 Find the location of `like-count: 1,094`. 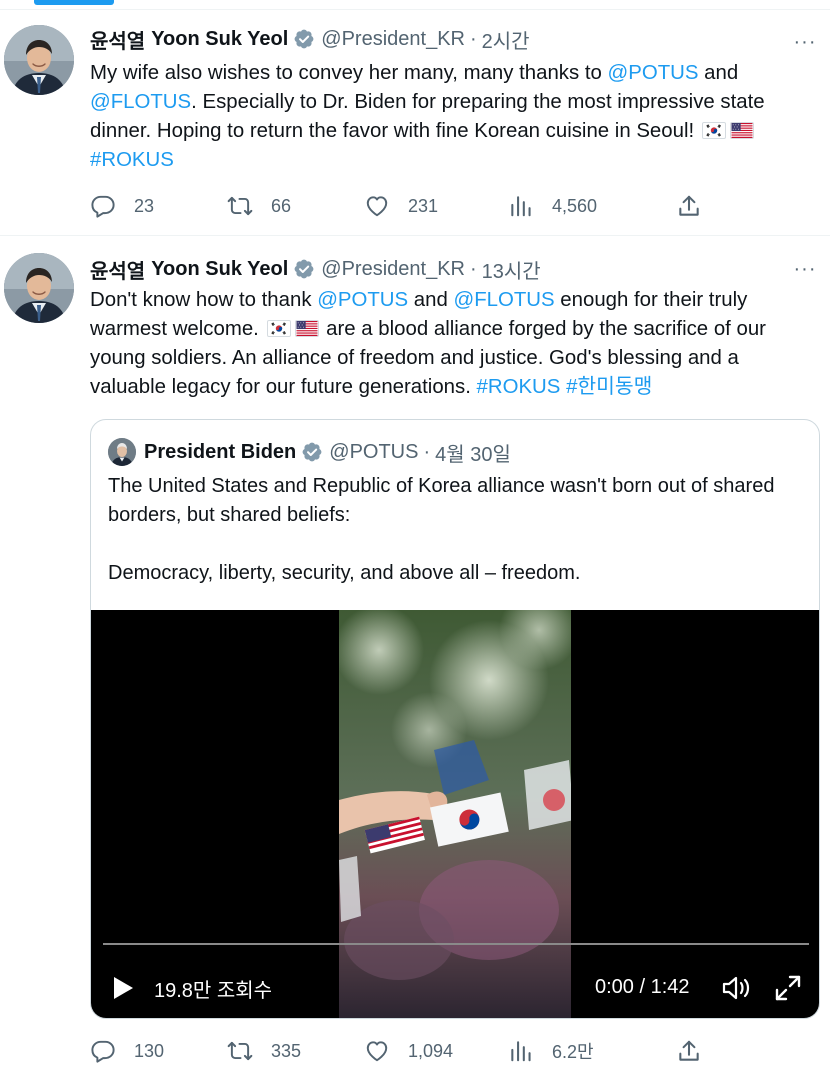

like-count: 1,094 is located at coordinates (431, 1050).